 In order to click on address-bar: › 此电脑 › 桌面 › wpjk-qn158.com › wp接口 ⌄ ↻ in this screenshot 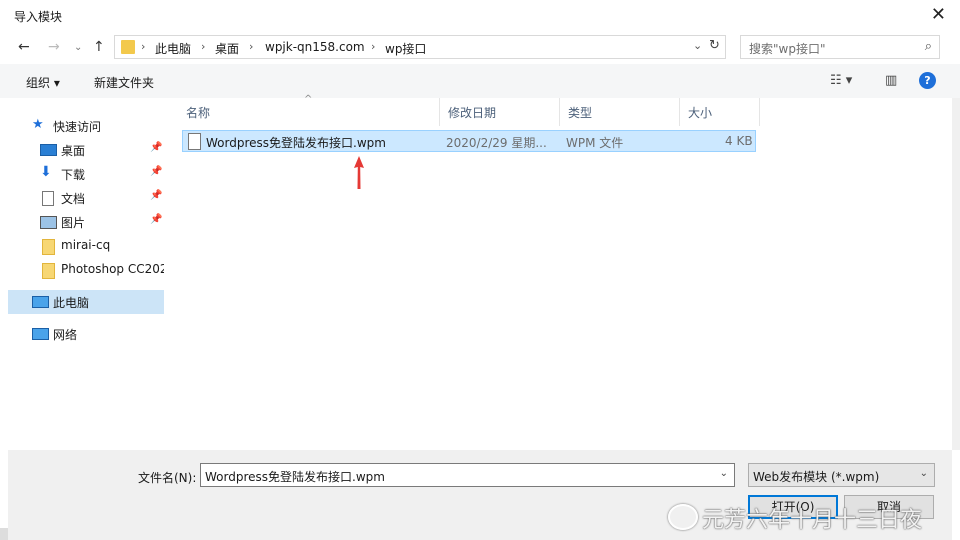, I will do `click(420, 47)`.